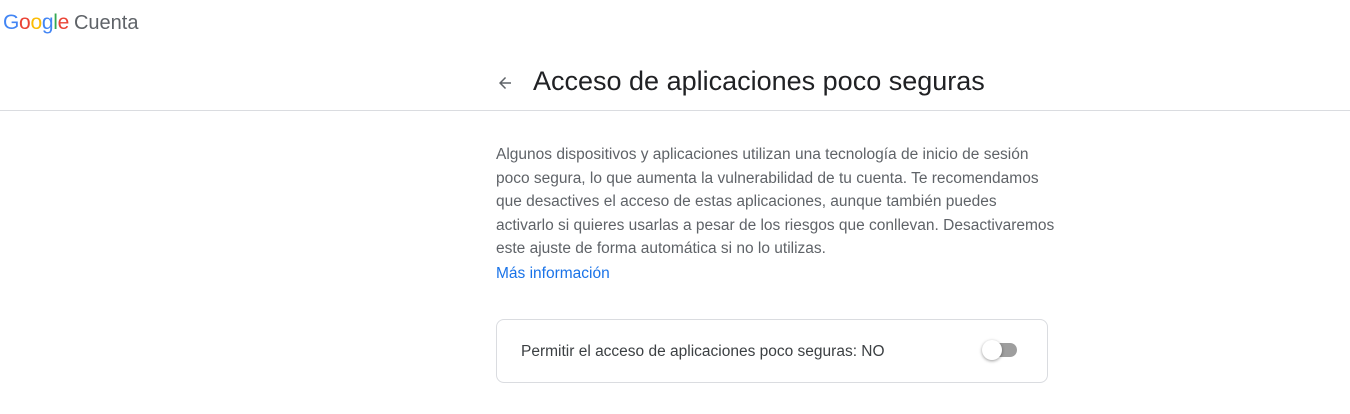 Image resolution: width=1350 pixels, height=414 pixels. What do you see at coordinates (992, 350) in the screenshot?
I see `toggle-knob` at bounding box center [992, 350].